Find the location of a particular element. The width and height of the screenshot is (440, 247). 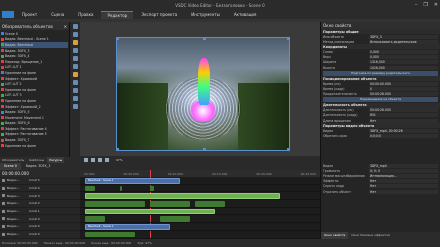

property-value: 0; 0; 0 is located at coordinates (403, 170).